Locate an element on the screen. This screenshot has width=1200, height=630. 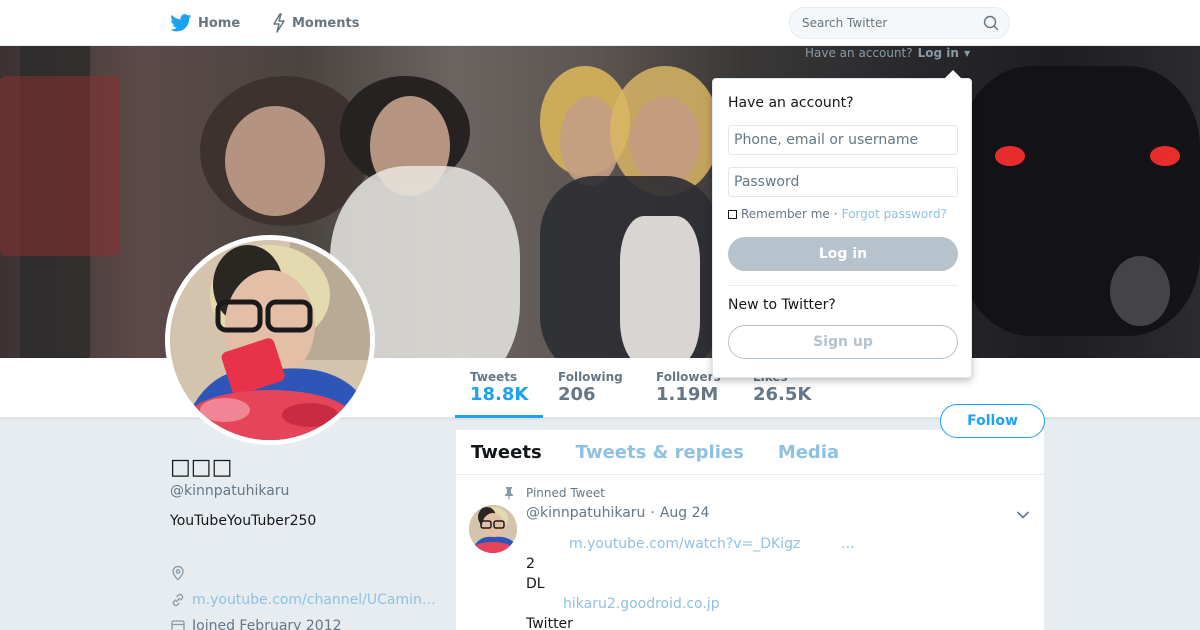
nav-home-label: Home is located at coordinates (219, 23).